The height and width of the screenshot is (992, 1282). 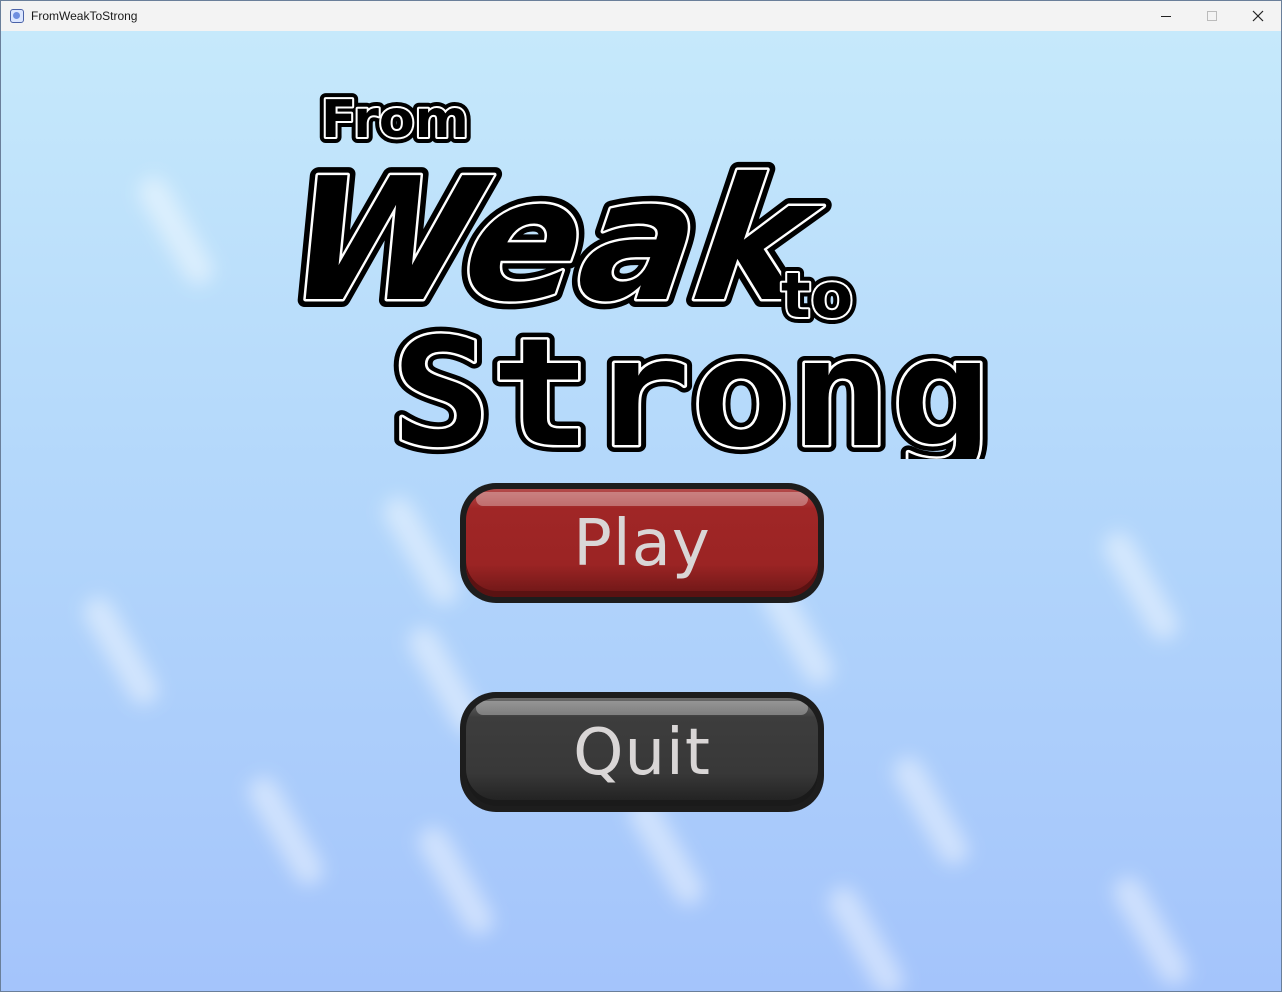 I want to click on close-icon, so click(x=1258, y=16).